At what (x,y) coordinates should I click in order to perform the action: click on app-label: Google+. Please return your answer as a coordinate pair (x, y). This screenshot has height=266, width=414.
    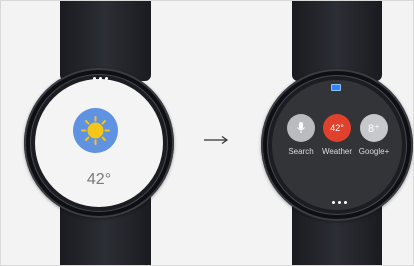
    Looking at the image, I should click on (374, 151).